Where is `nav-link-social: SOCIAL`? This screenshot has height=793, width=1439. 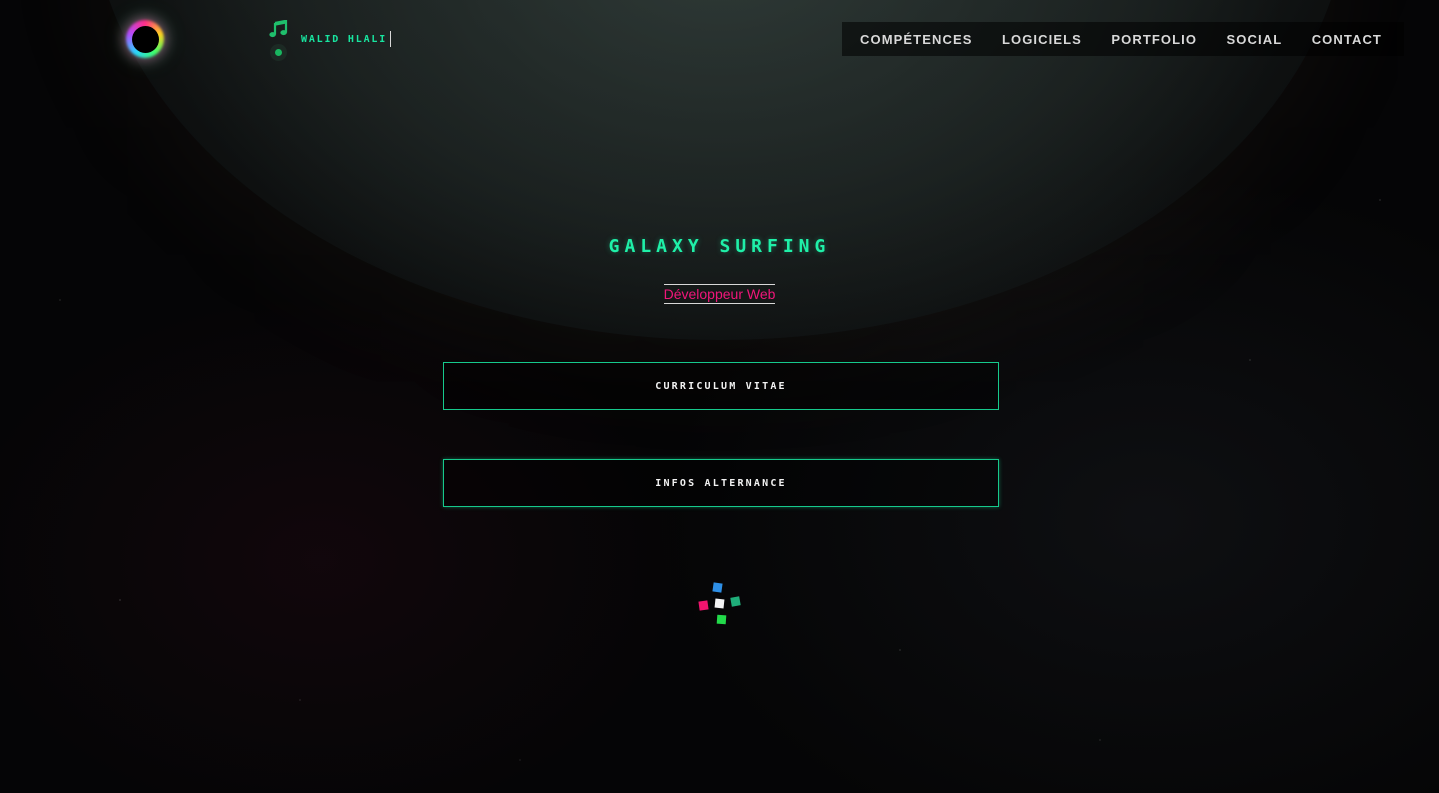
nav-link-social: SOCIAL is located at coordinates (1255, 39).